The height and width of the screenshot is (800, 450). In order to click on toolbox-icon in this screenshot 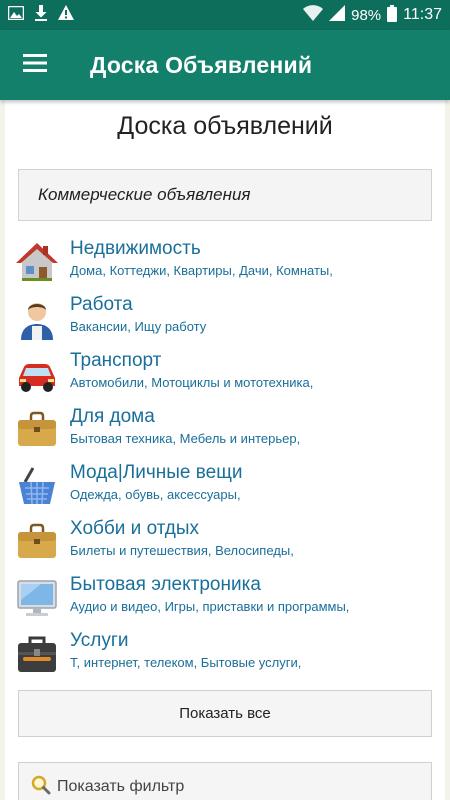, I will do `click(37, 654)`.